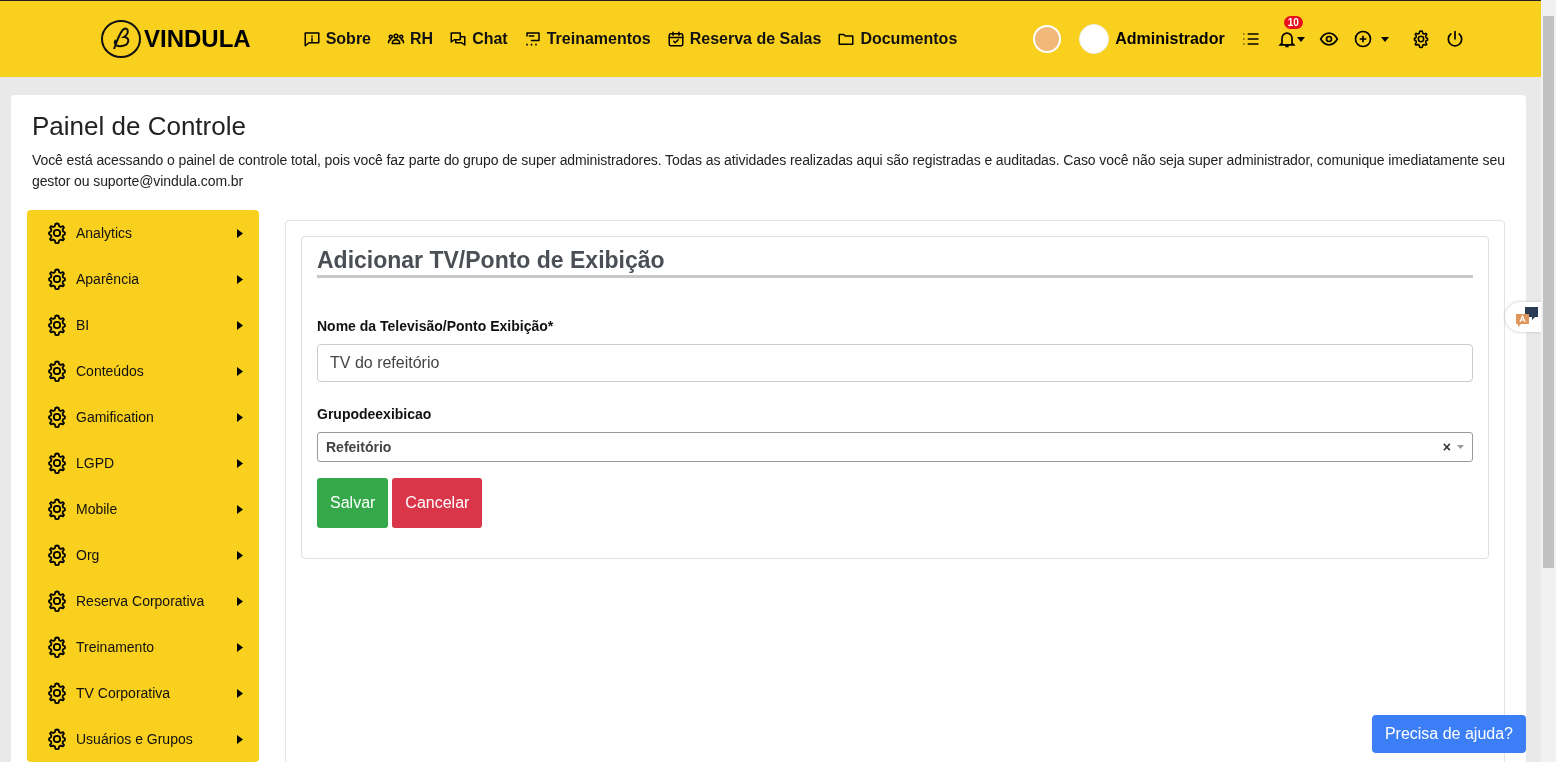 This screenshot has width=1556, height=762. What do you see at coordinates (139, 126) in the screenshot?
I see `page-title: Painel de Controle` at bounding box center [139, 126].